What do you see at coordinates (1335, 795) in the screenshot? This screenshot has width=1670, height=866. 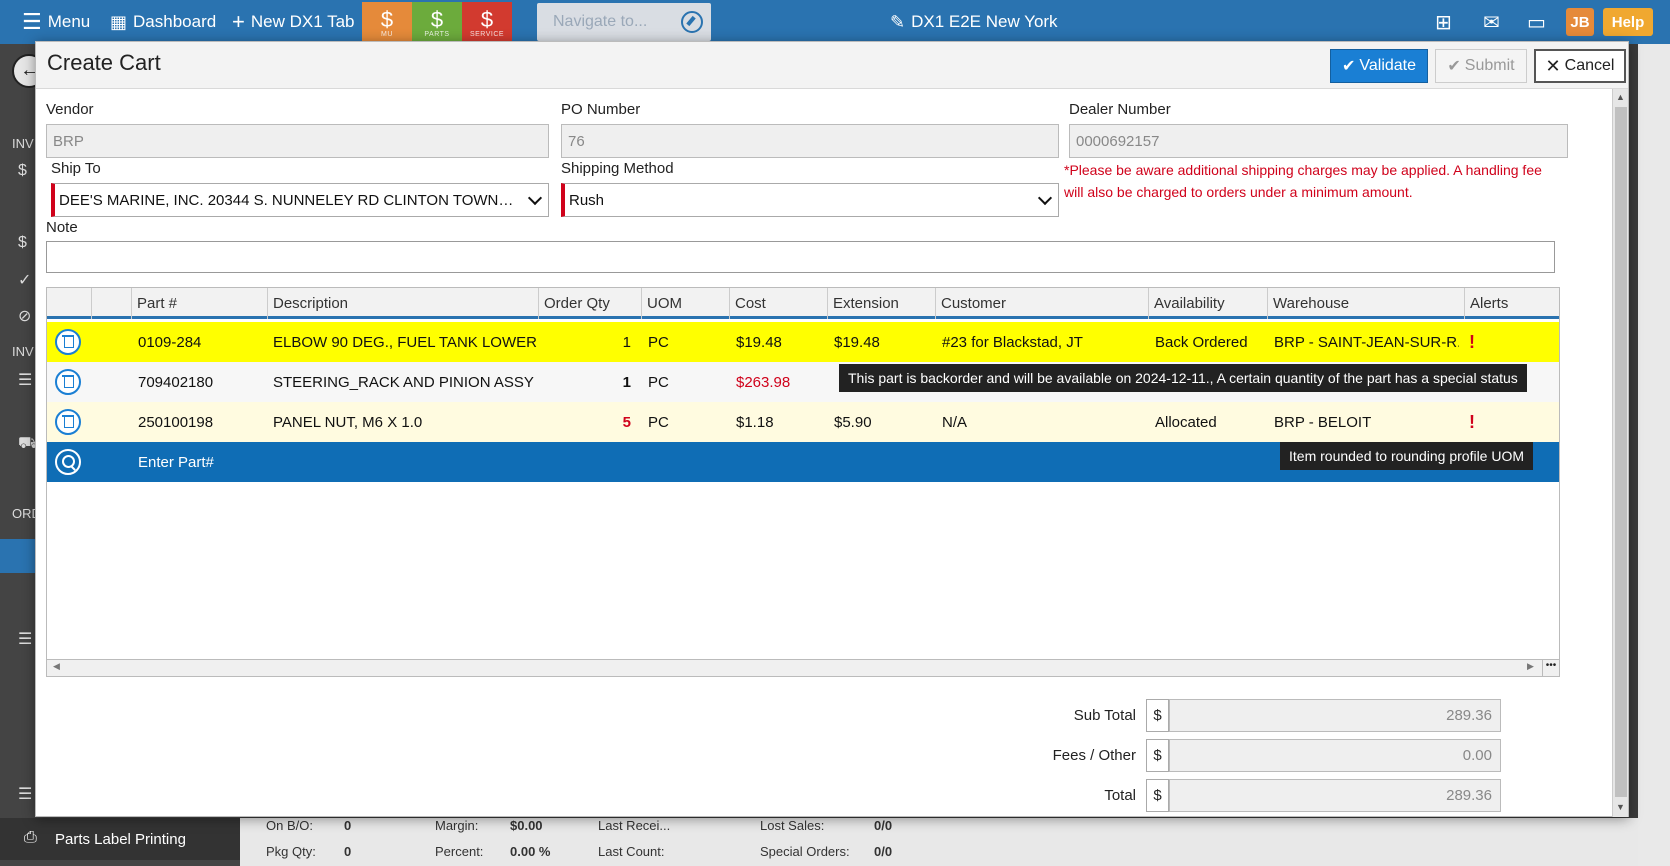 I see `total-field: 289.36` at bounding box center [1335, 795].